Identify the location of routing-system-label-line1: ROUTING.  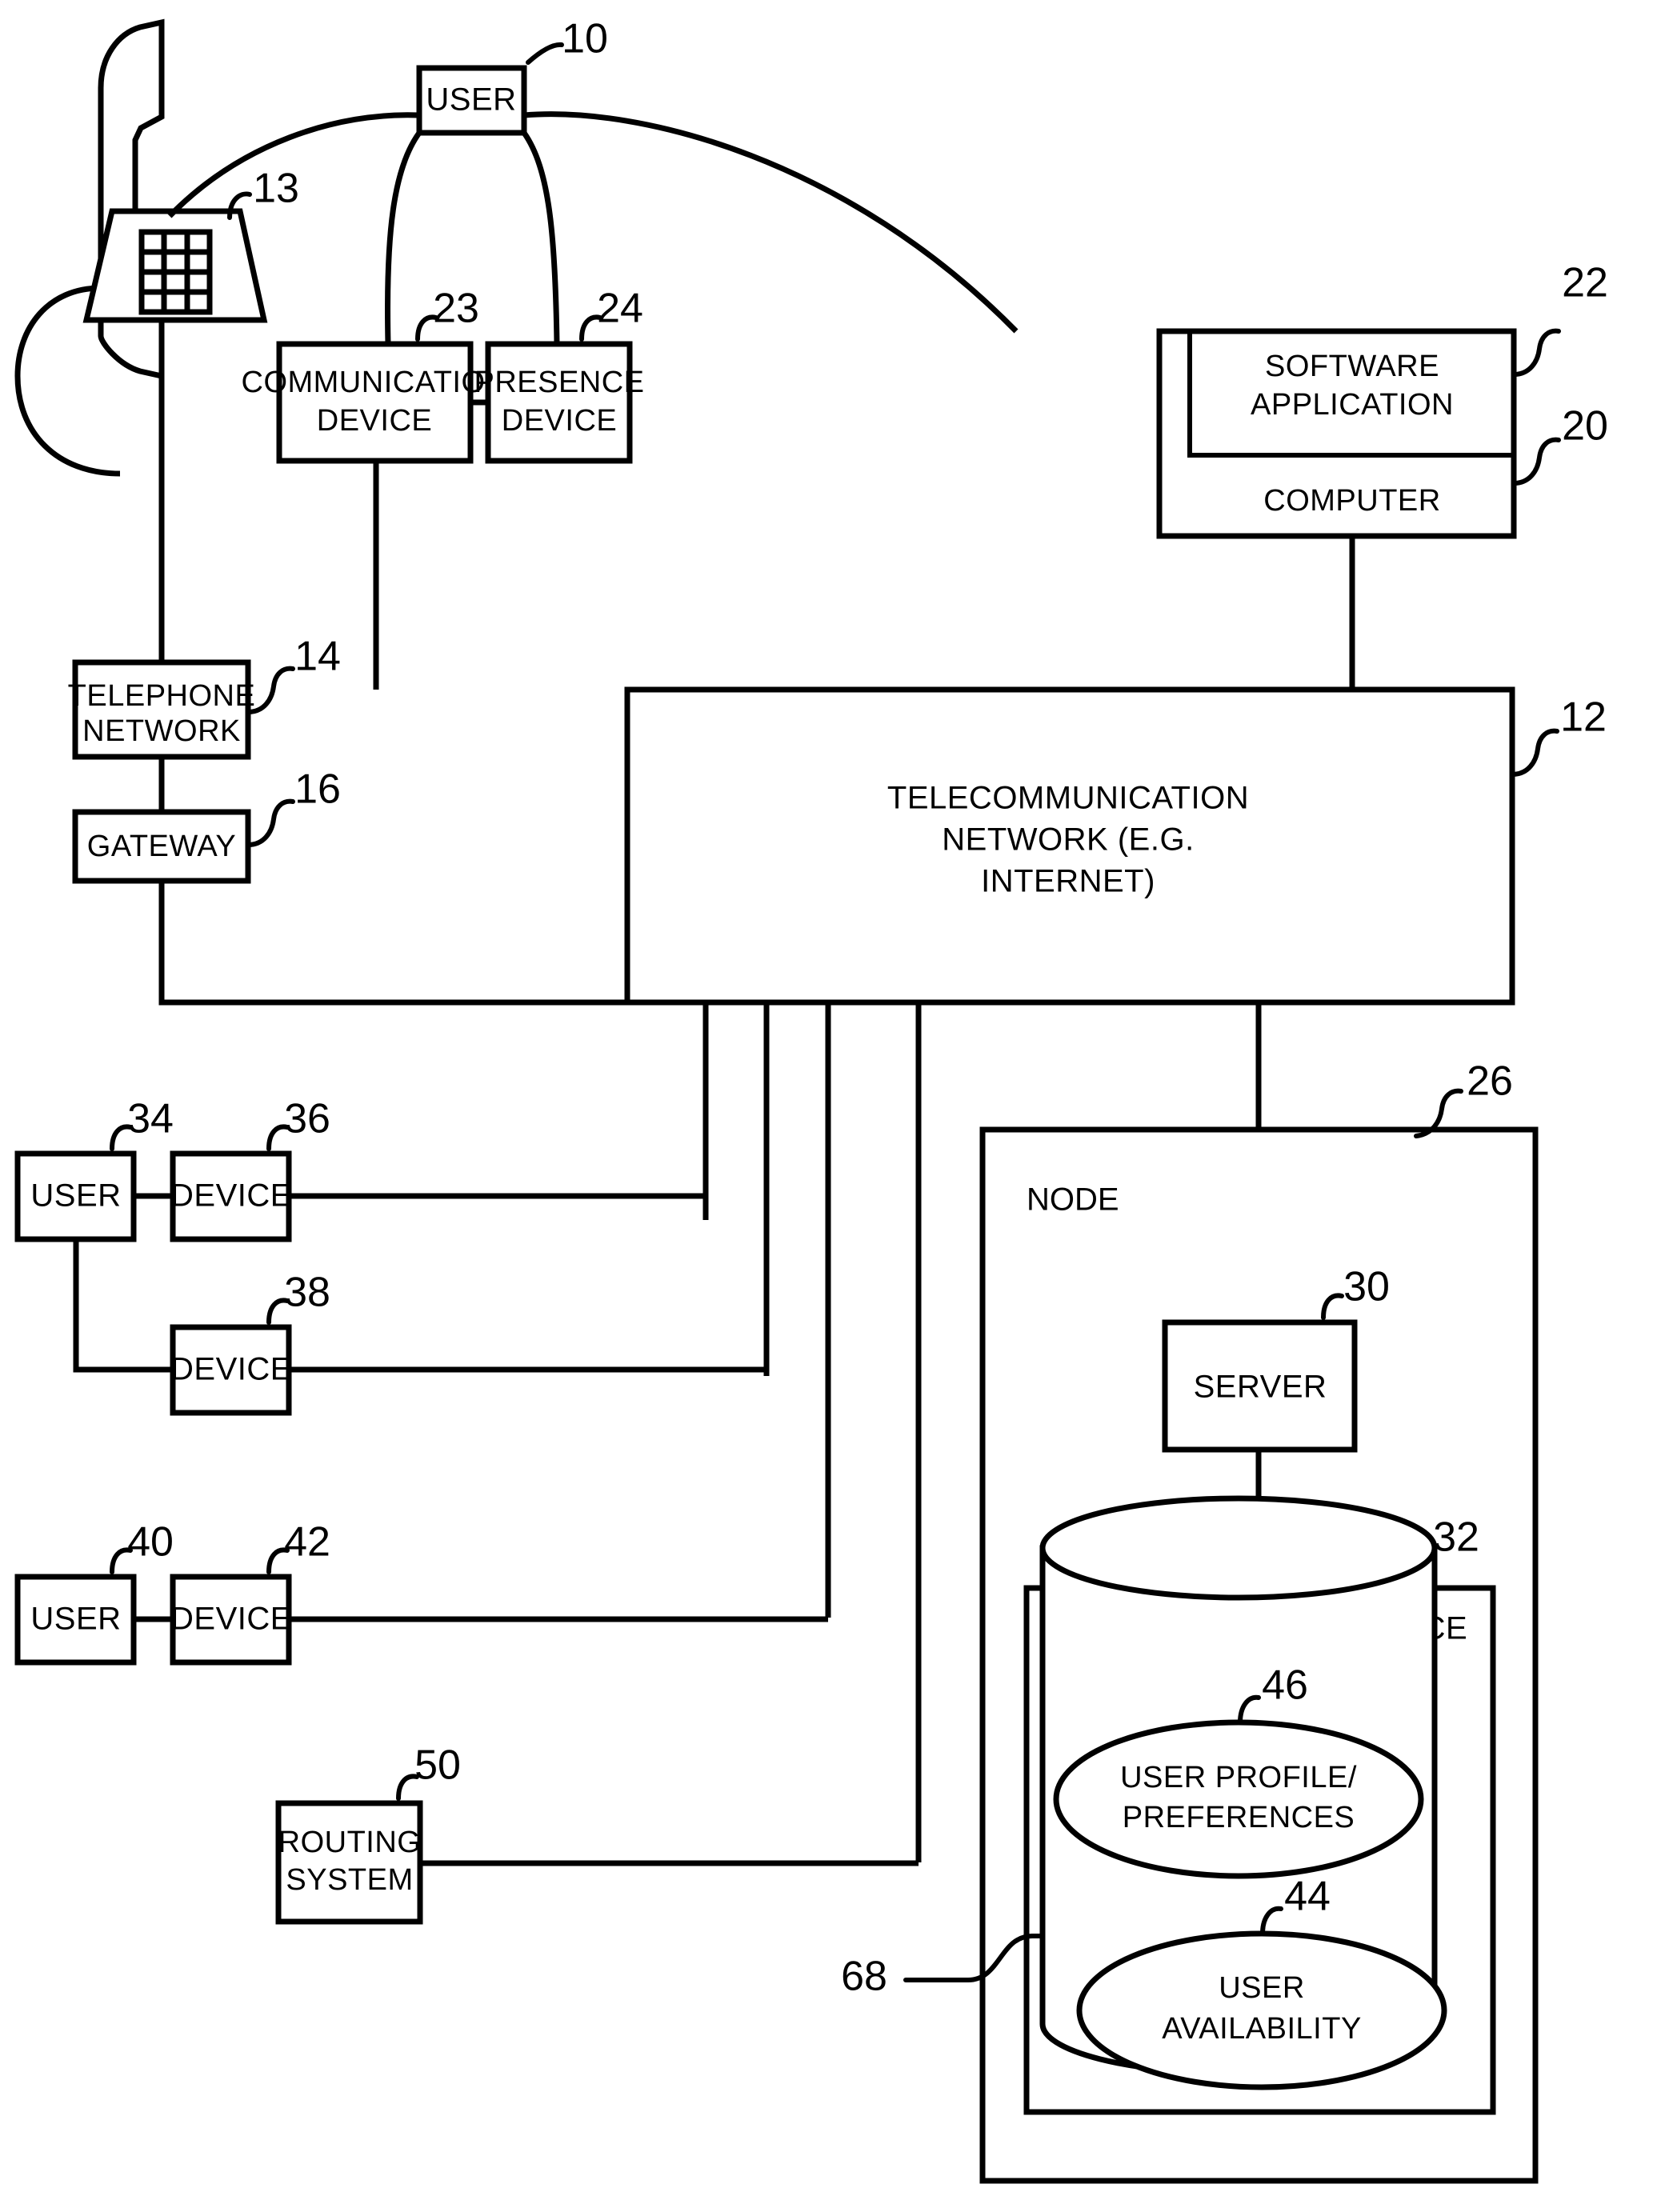
(350, 1842).